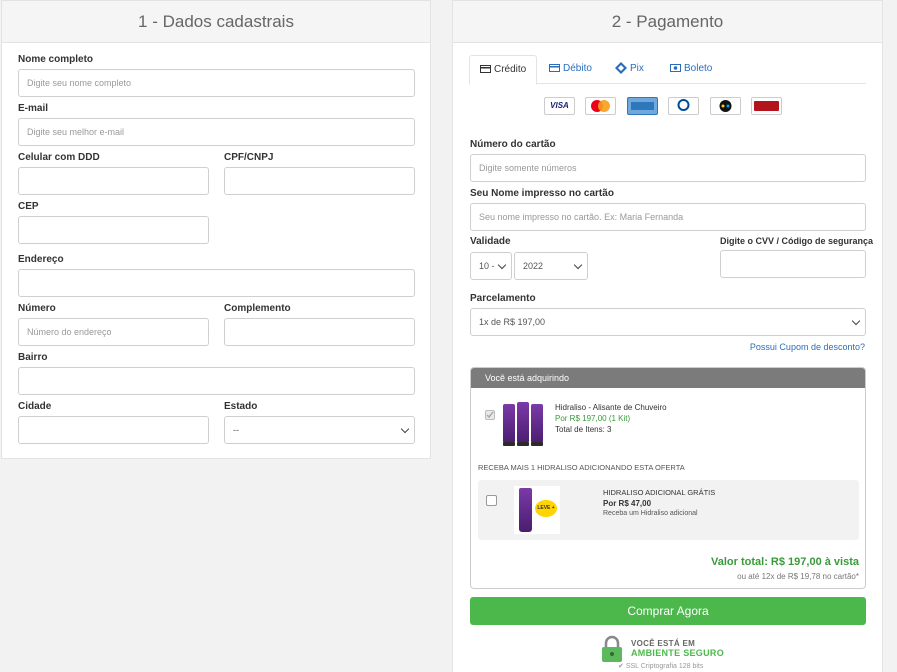 Image resolution: width=897 pixels, height=672 pixels. I want to click on email-label: E-mail, so click(33, 108).